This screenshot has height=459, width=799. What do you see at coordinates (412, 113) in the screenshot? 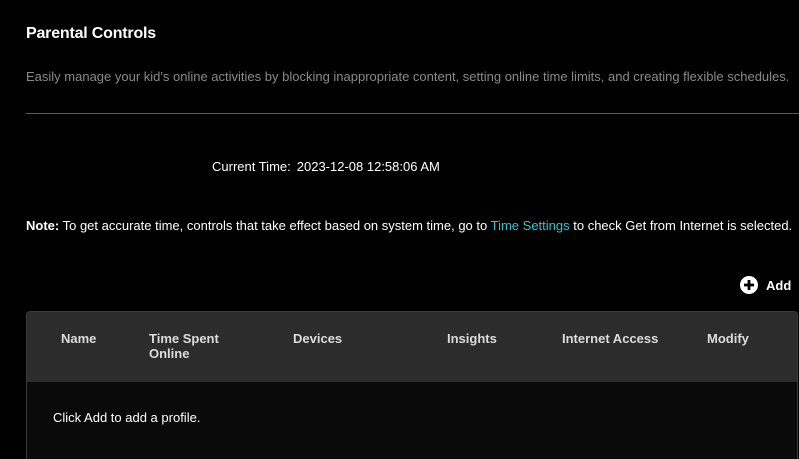
I see `section-divider` at bounding box center [412, 113].